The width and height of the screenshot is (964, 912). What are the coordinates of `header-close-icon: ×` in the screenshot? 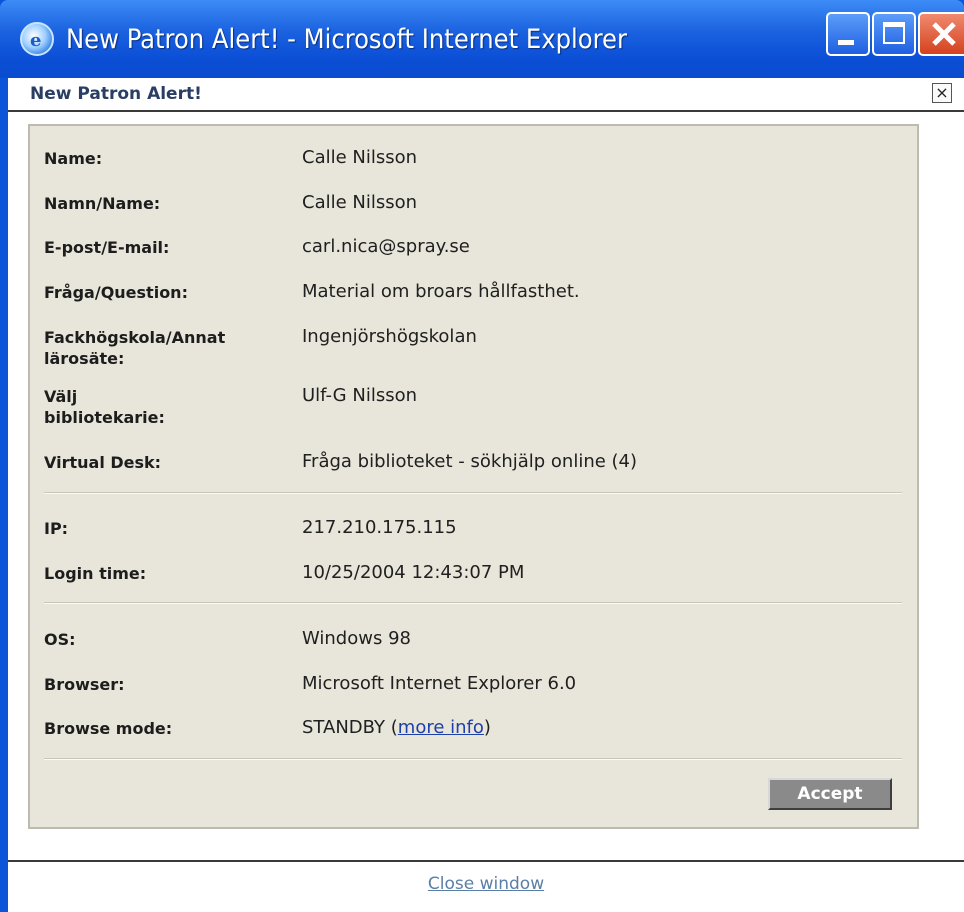 It's located at (942, 93).